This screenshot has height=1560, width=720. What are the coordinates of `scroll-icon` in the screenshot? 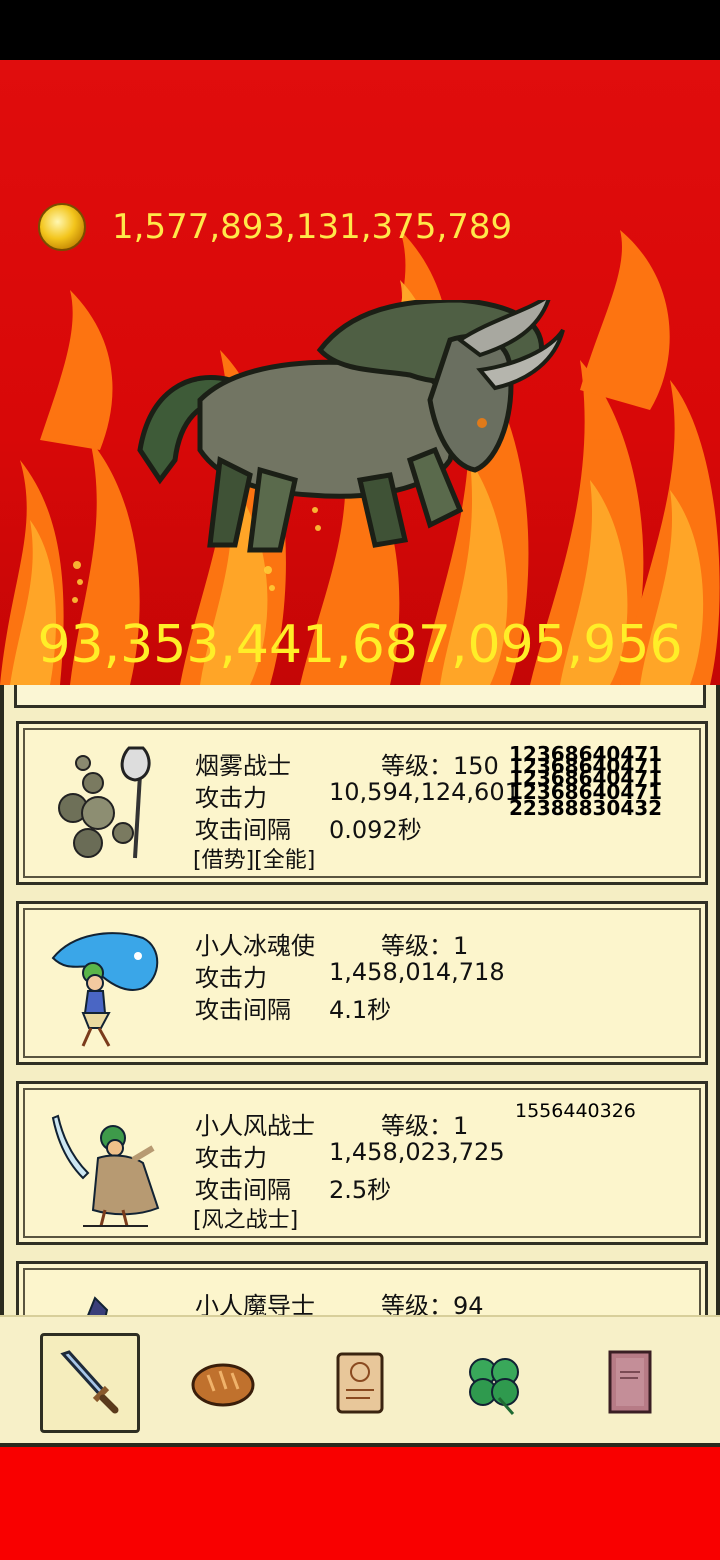 It's located at (360, 1383).